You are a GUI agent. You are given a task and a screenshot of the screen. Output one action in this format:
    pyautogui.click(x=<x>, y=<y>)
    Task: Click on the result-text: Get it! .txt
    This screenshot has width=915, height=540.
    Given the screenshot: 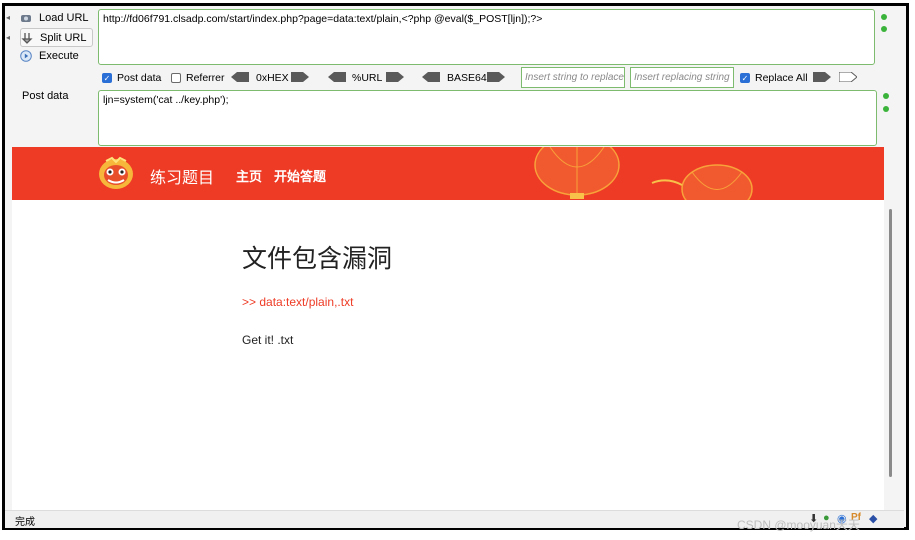 What is the action you would take?
    pyautogui.click(x=268, y=340)
    